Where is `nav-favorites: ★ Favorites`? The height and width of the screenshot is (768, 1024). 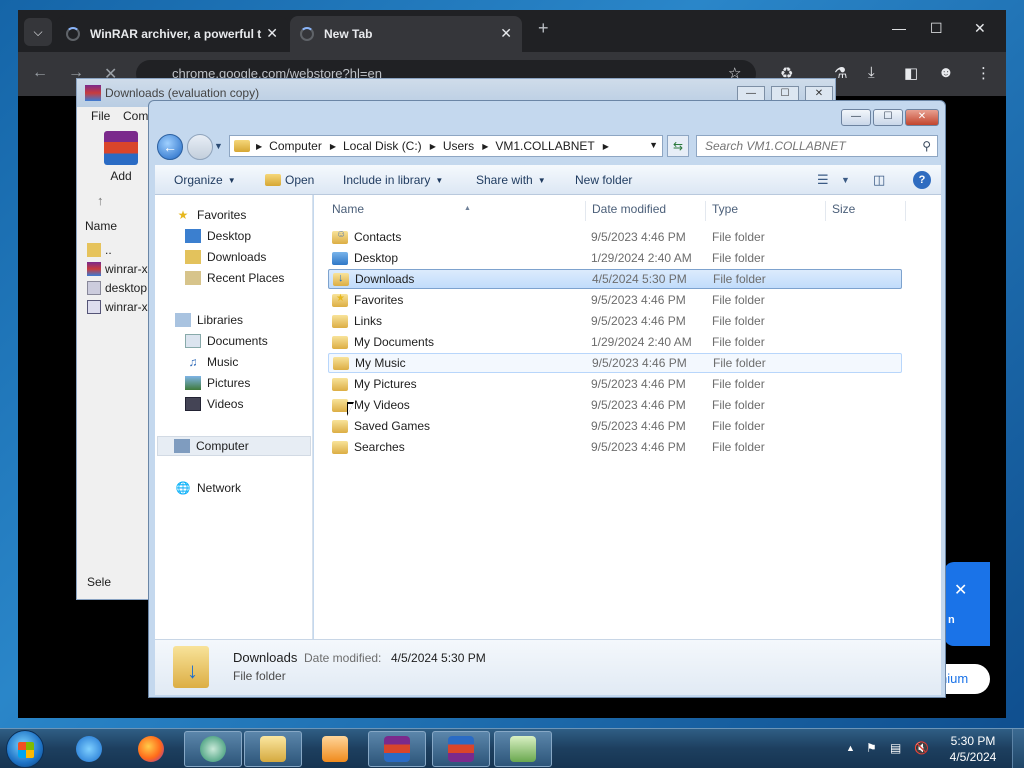
nav-favorites: ★ Favorites is located at coordinates (211, 215).